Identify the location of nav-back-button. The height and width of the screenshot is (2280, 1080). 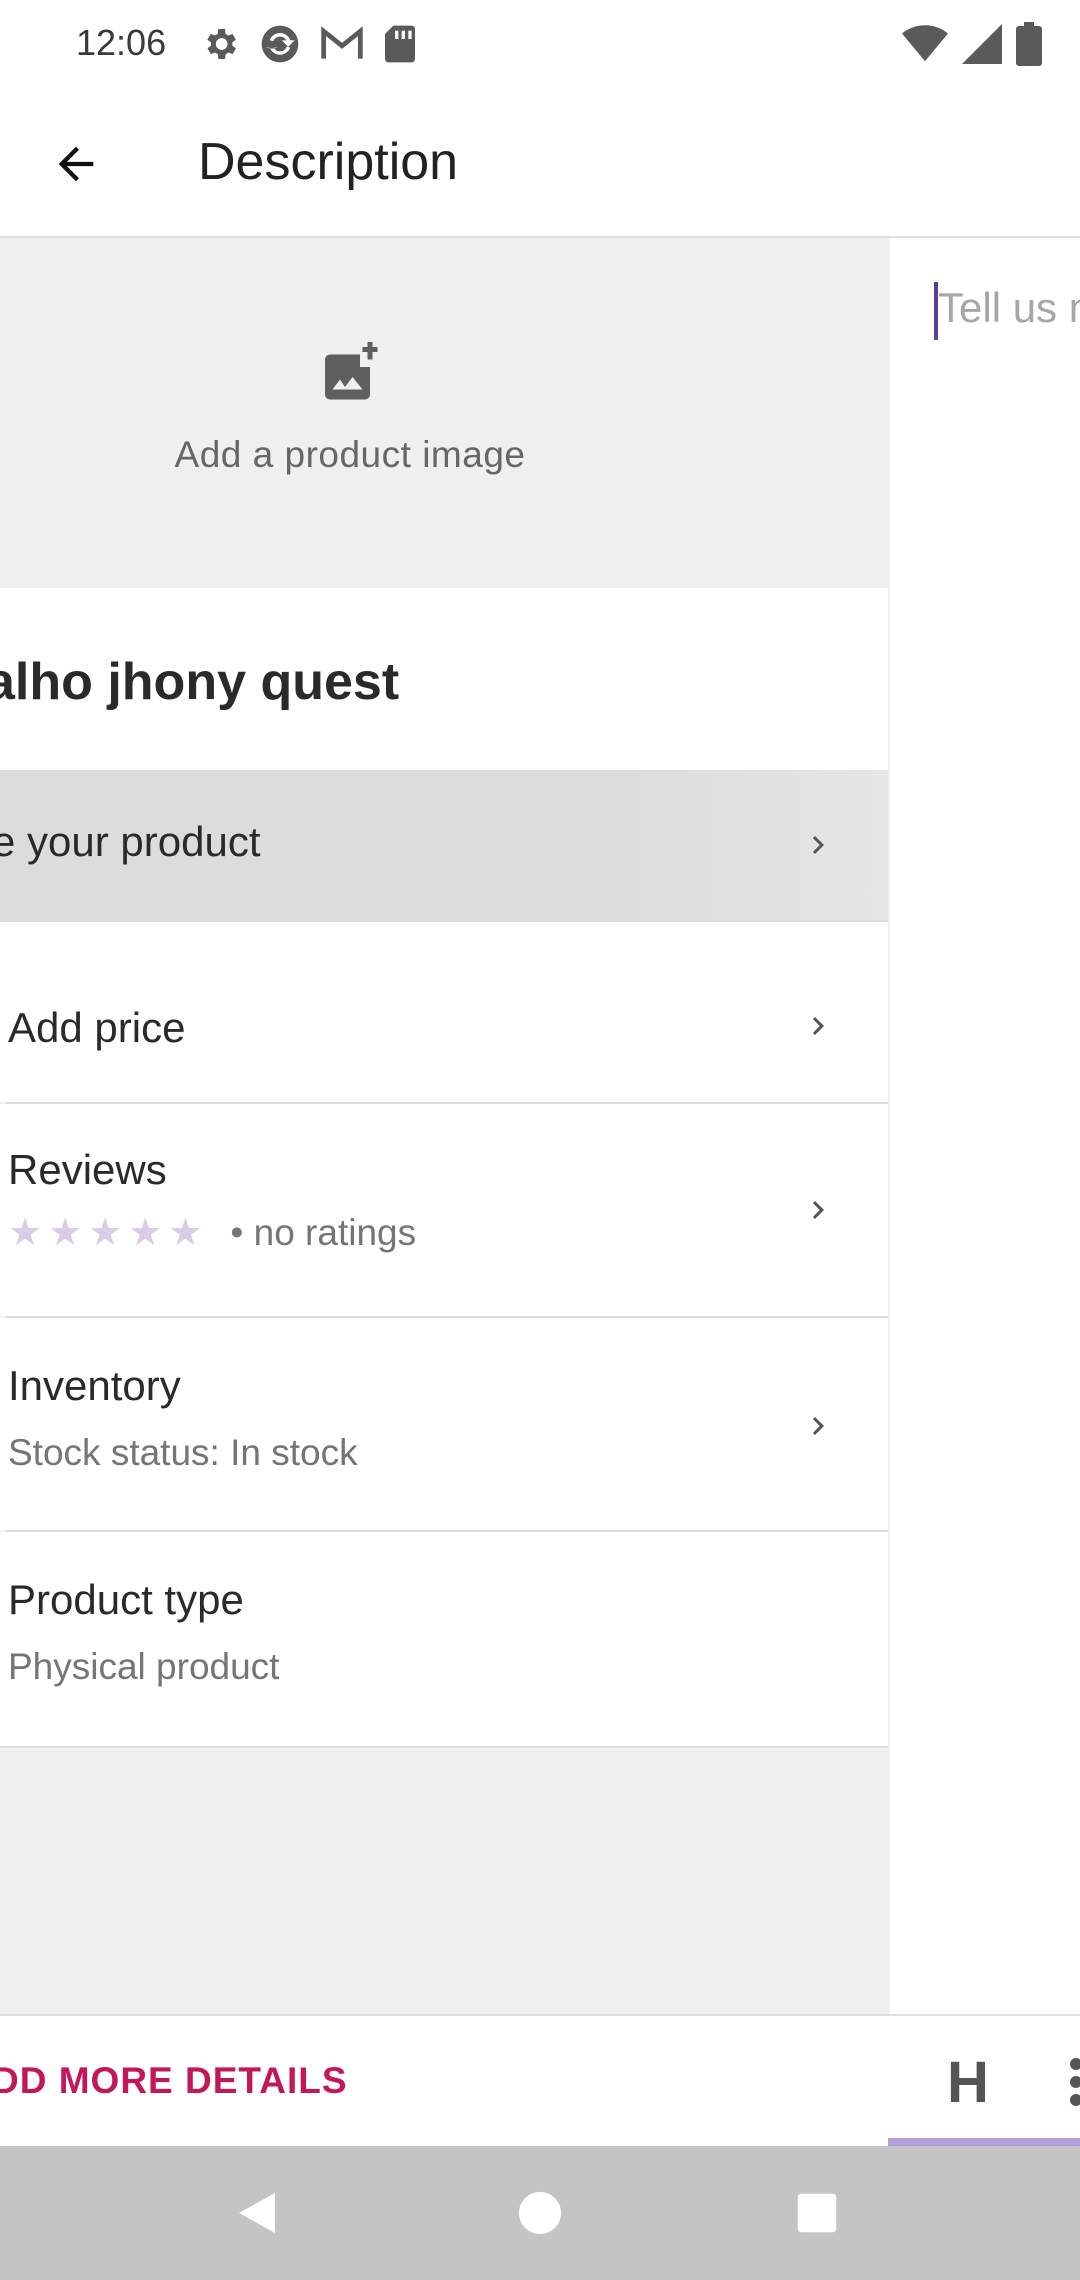
(259, 2213).